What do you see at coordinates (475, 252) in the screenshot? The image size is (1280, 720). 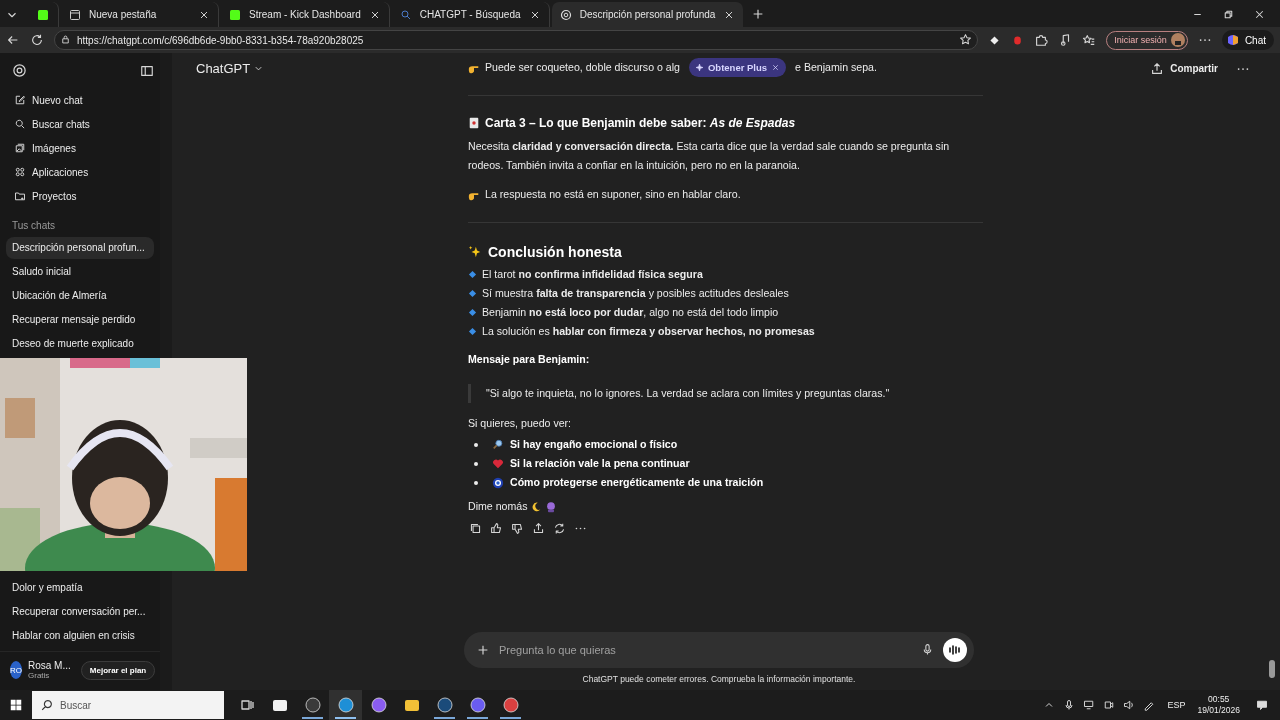 I see `sparkles-icon` at bounding box center [475, 252].